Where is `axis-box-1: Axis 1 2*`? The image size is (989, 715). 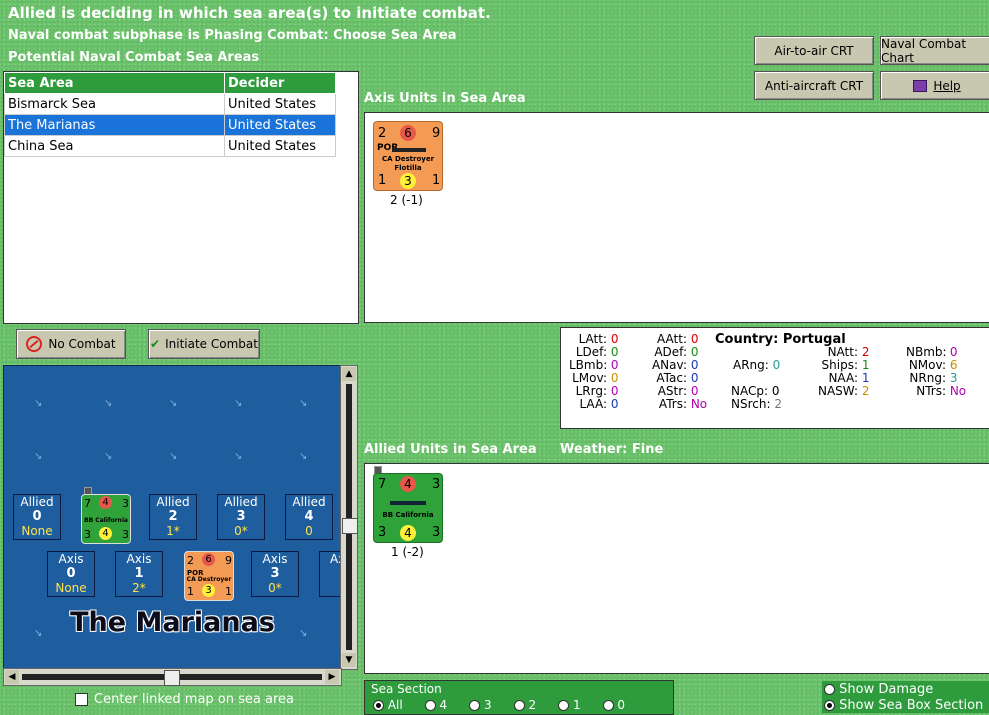 axis-box-1: Axis 1 2* is located at coordinates (139, 574).